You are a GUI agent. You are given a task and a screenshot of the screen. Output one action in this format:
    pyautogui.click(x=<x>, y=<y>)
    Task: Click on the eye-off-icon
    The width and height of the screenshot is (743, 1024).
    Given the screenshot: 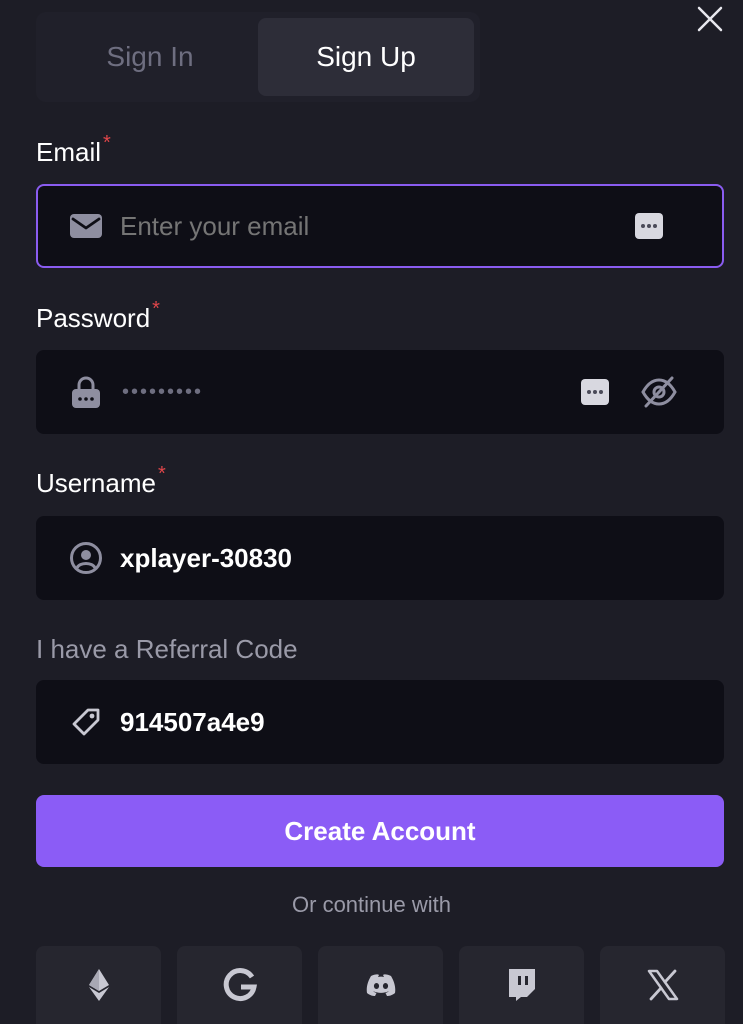 What is the action you would take?
    pyautogui.click(x=659, y=392)
    